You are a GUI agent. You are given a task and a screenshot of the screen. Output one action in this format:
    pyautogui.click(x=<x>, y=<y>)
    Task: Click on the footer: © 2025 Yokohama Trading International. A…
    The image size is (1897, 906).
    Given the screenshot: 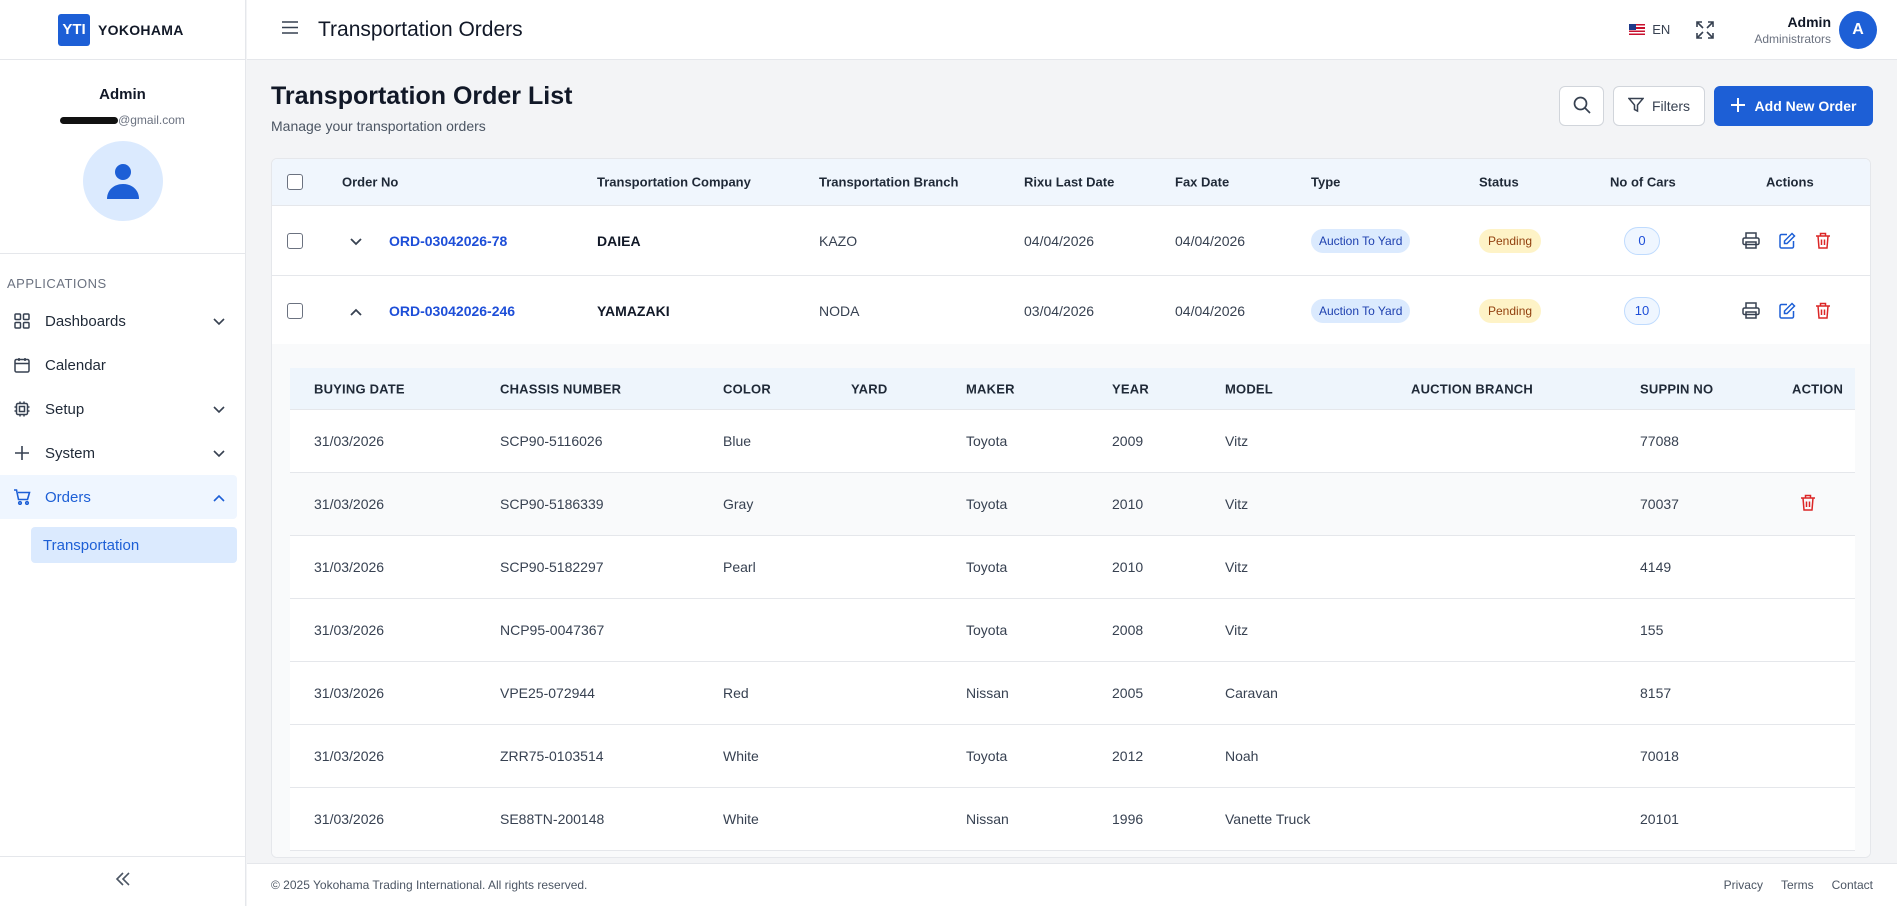 What is the action you would take?
    pyautogui.click(x=1072, y=884)
    